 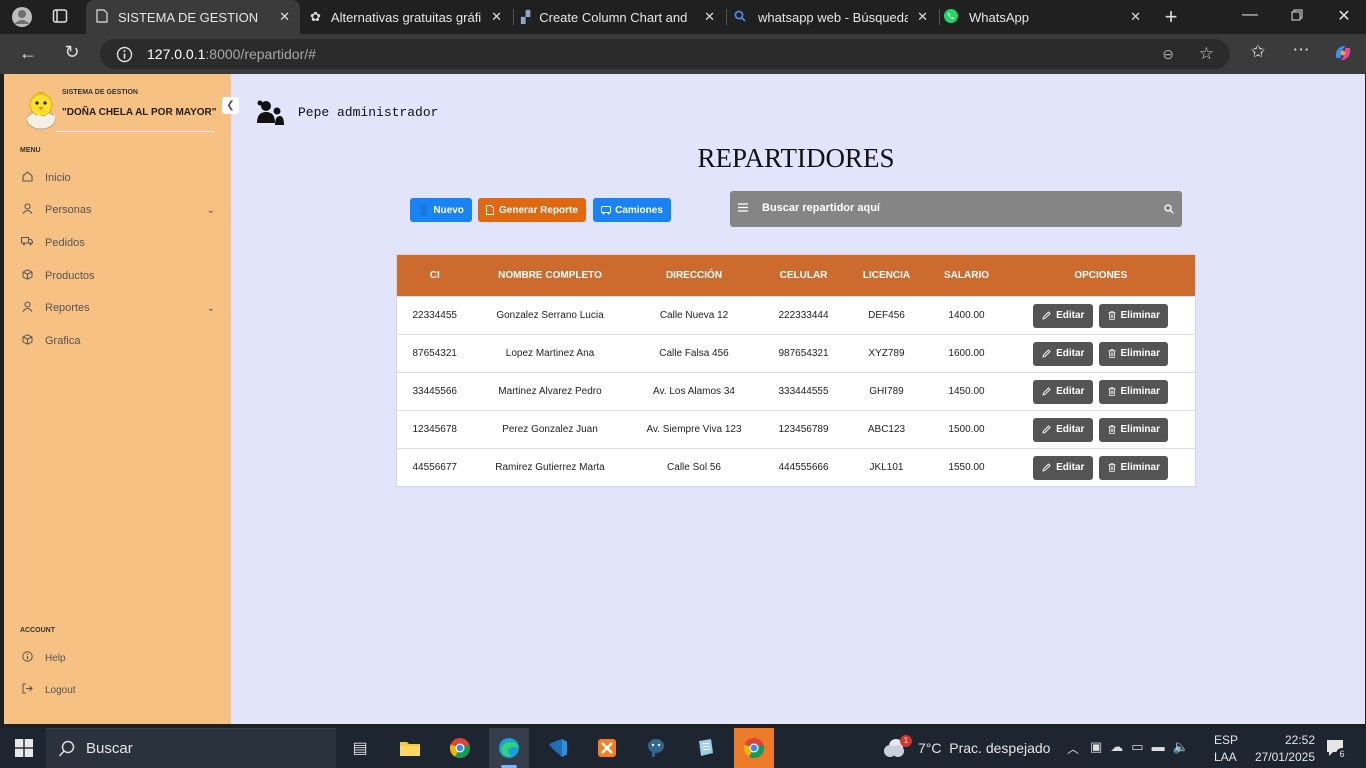 What do you see at coordinates (1336, 749) in the screenshot?
I see `notification-center-icon: 6` at bounding box center [1336, 749].